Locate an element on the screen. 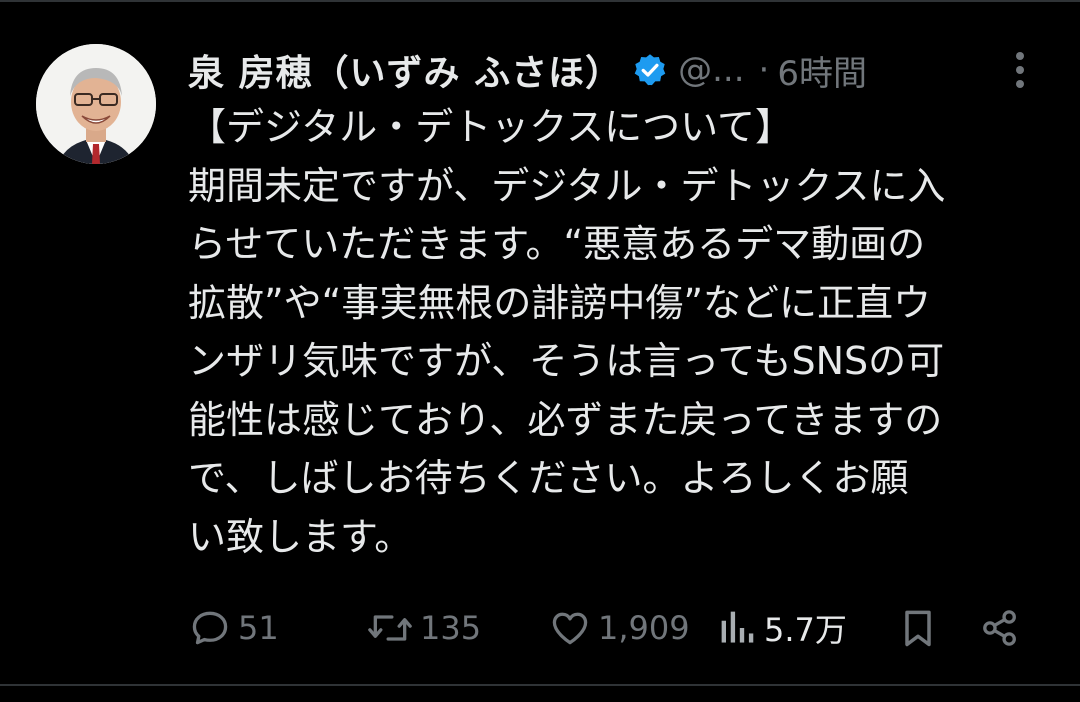 This screenshot has width=1080, height=702. view-count: 5.7万 is located at coordinates (805, 630).